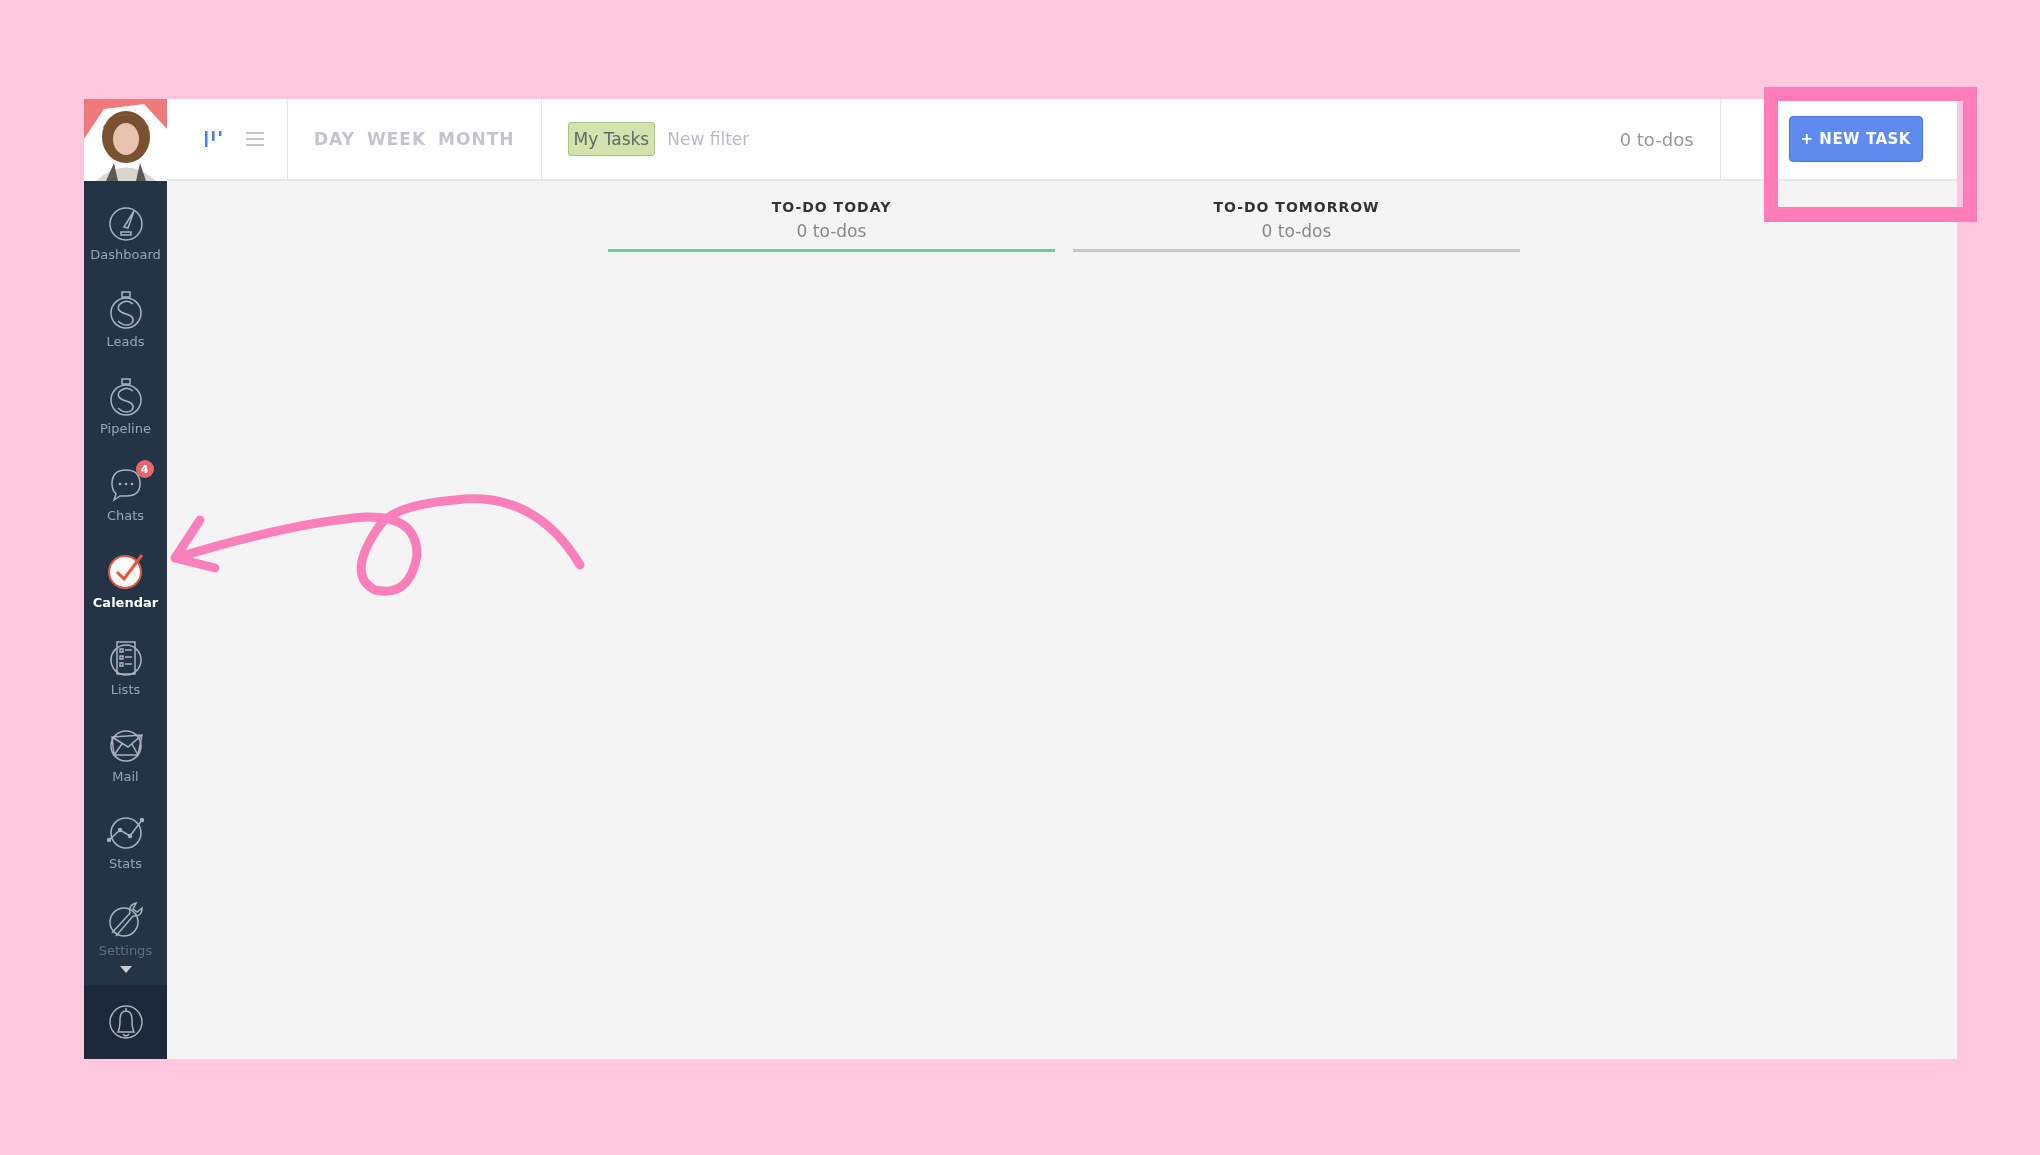 The image size is (2040, 1155). Describe the element at coordinates (125, 232) in the screenshot. I see `nav-item: Dashboard` at that location.